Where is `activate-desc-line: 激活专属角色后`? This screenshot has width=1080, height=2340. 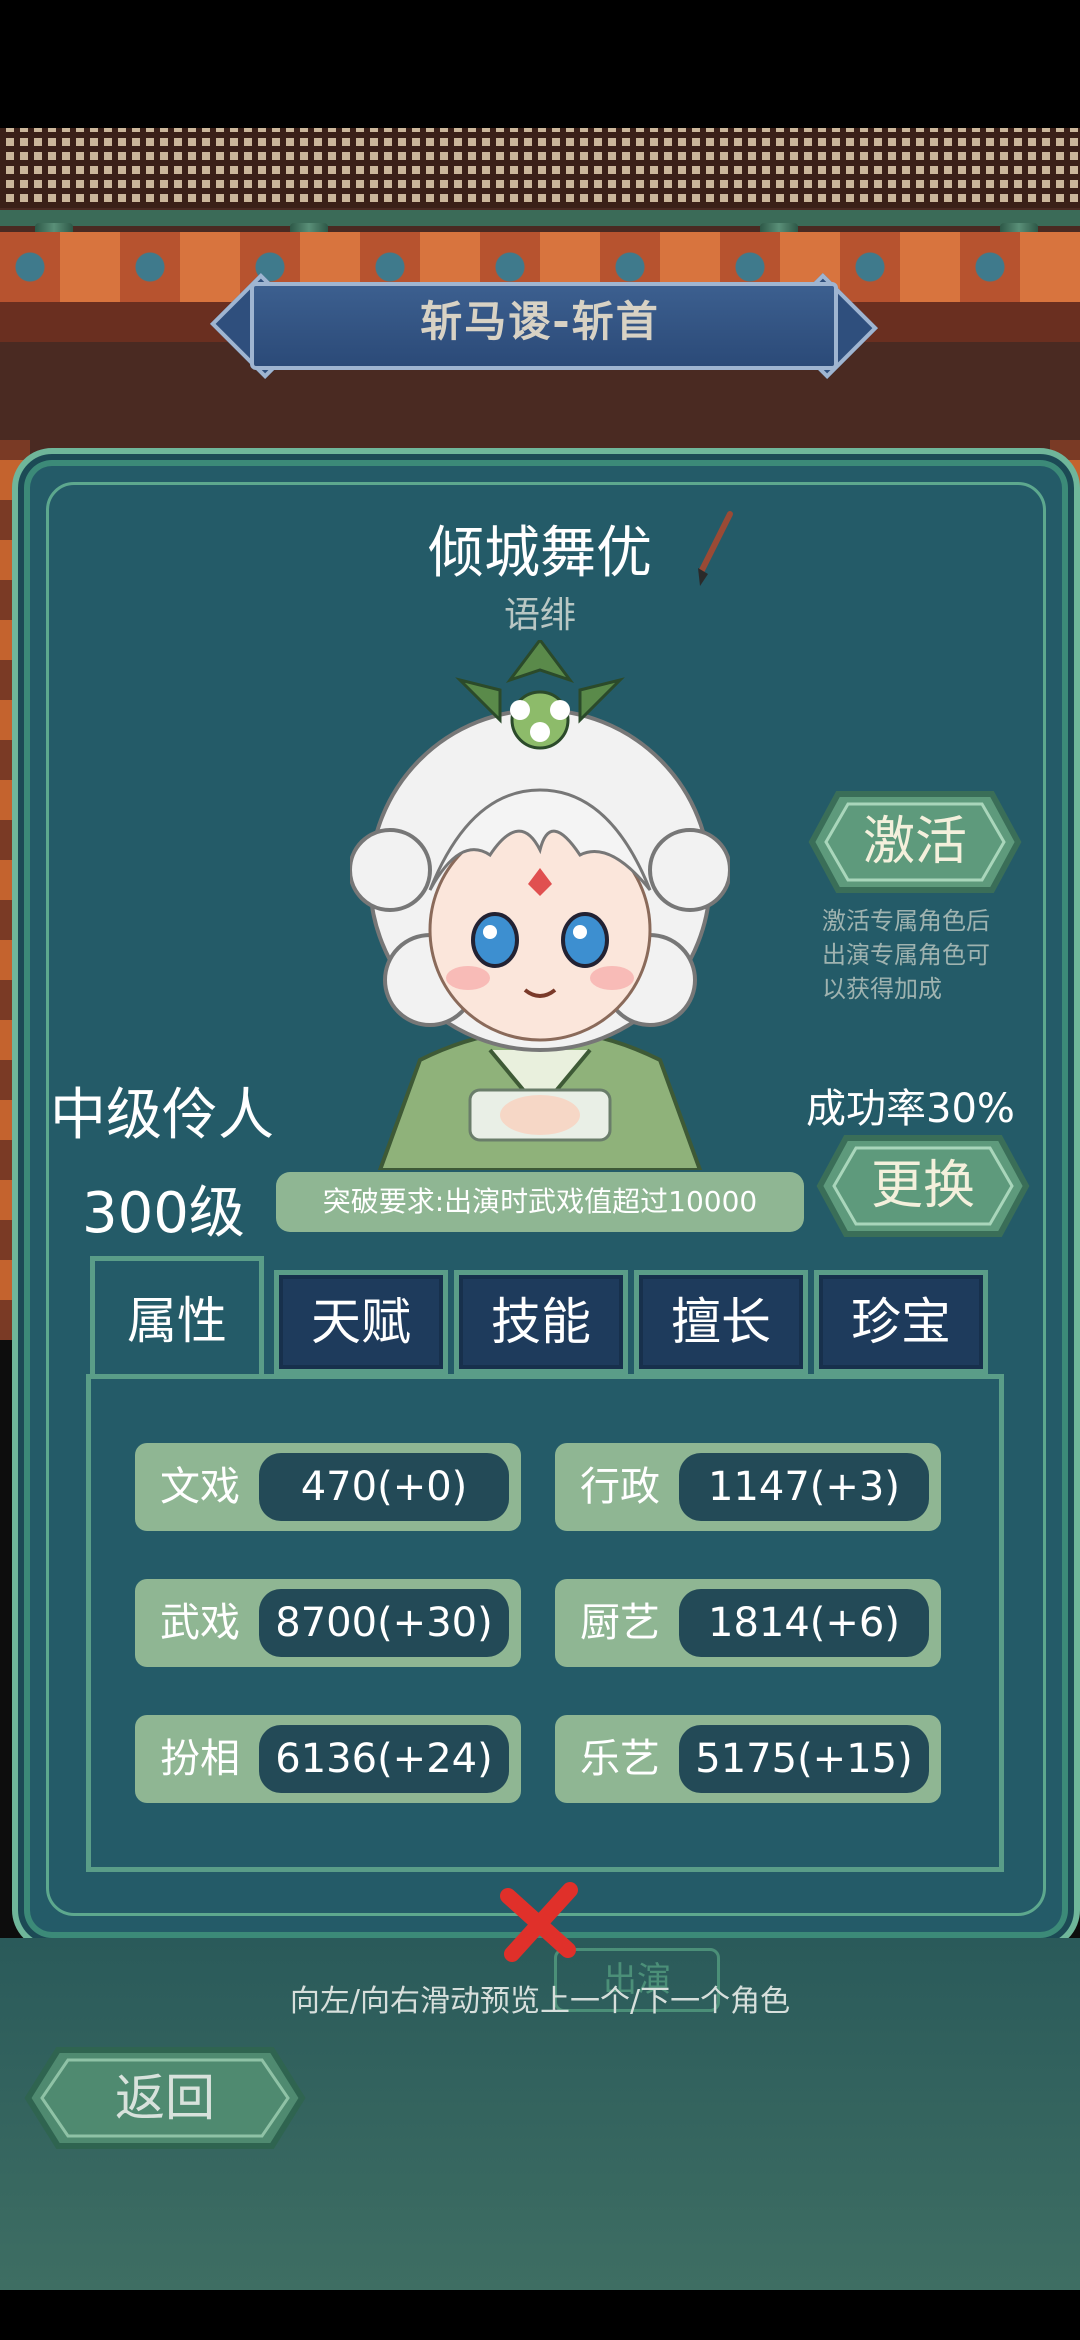
activate-desc-line: 激活专属角色后 is located at coordinates (906, 921).